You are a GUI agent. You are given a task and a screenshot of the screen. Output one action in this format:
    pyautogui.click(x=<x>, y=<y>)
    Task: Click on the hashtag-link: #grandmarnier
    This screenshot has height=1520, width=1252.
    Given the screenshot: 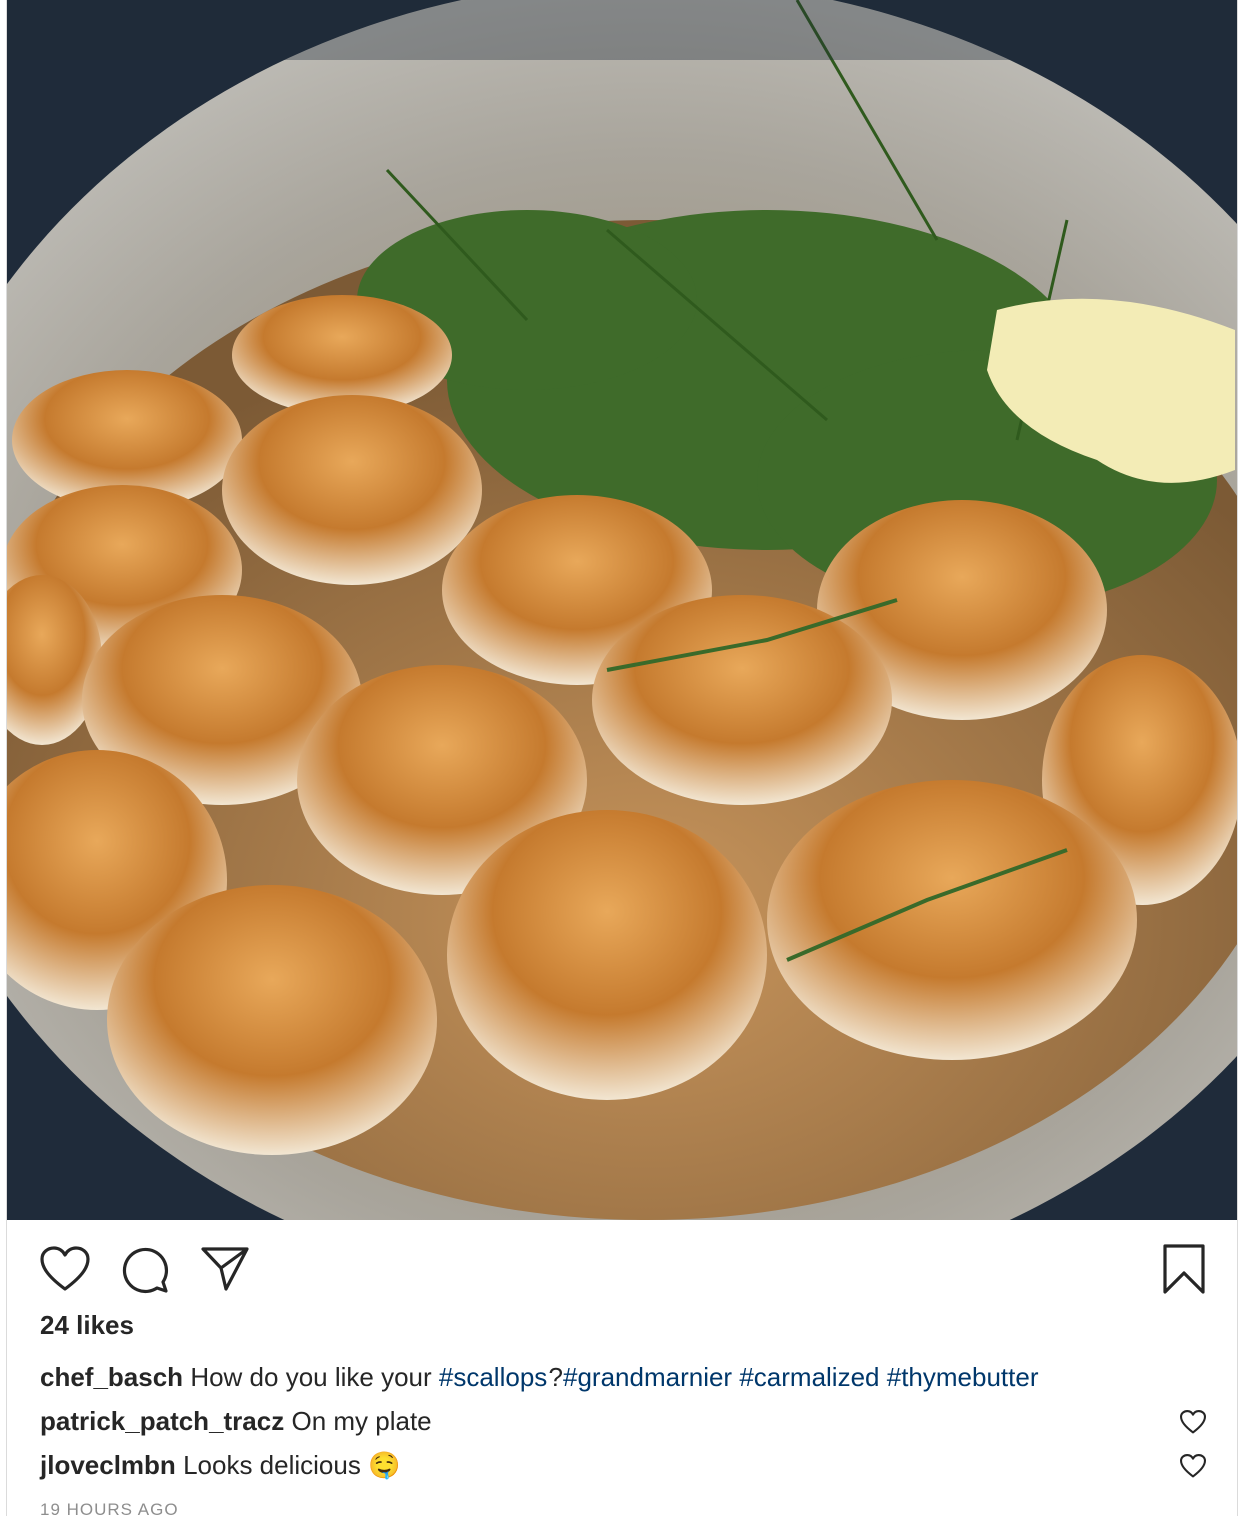 What is the action you would take?
    pyautogui.click(x=647, y=1377)
    